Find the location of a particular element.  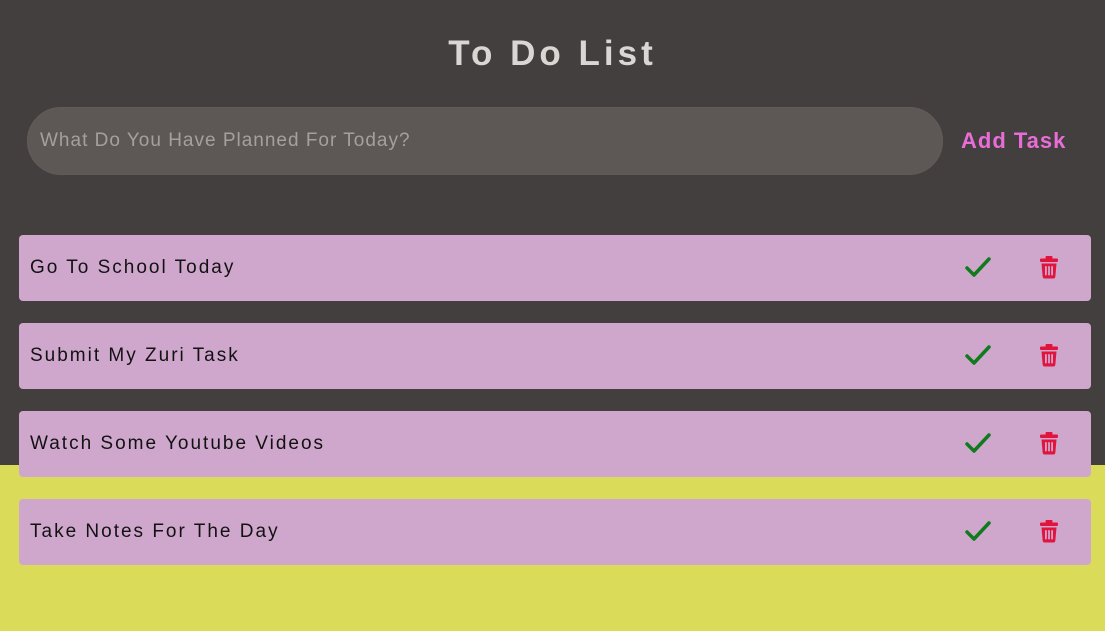

task-input is located at coordinates (485, 141).